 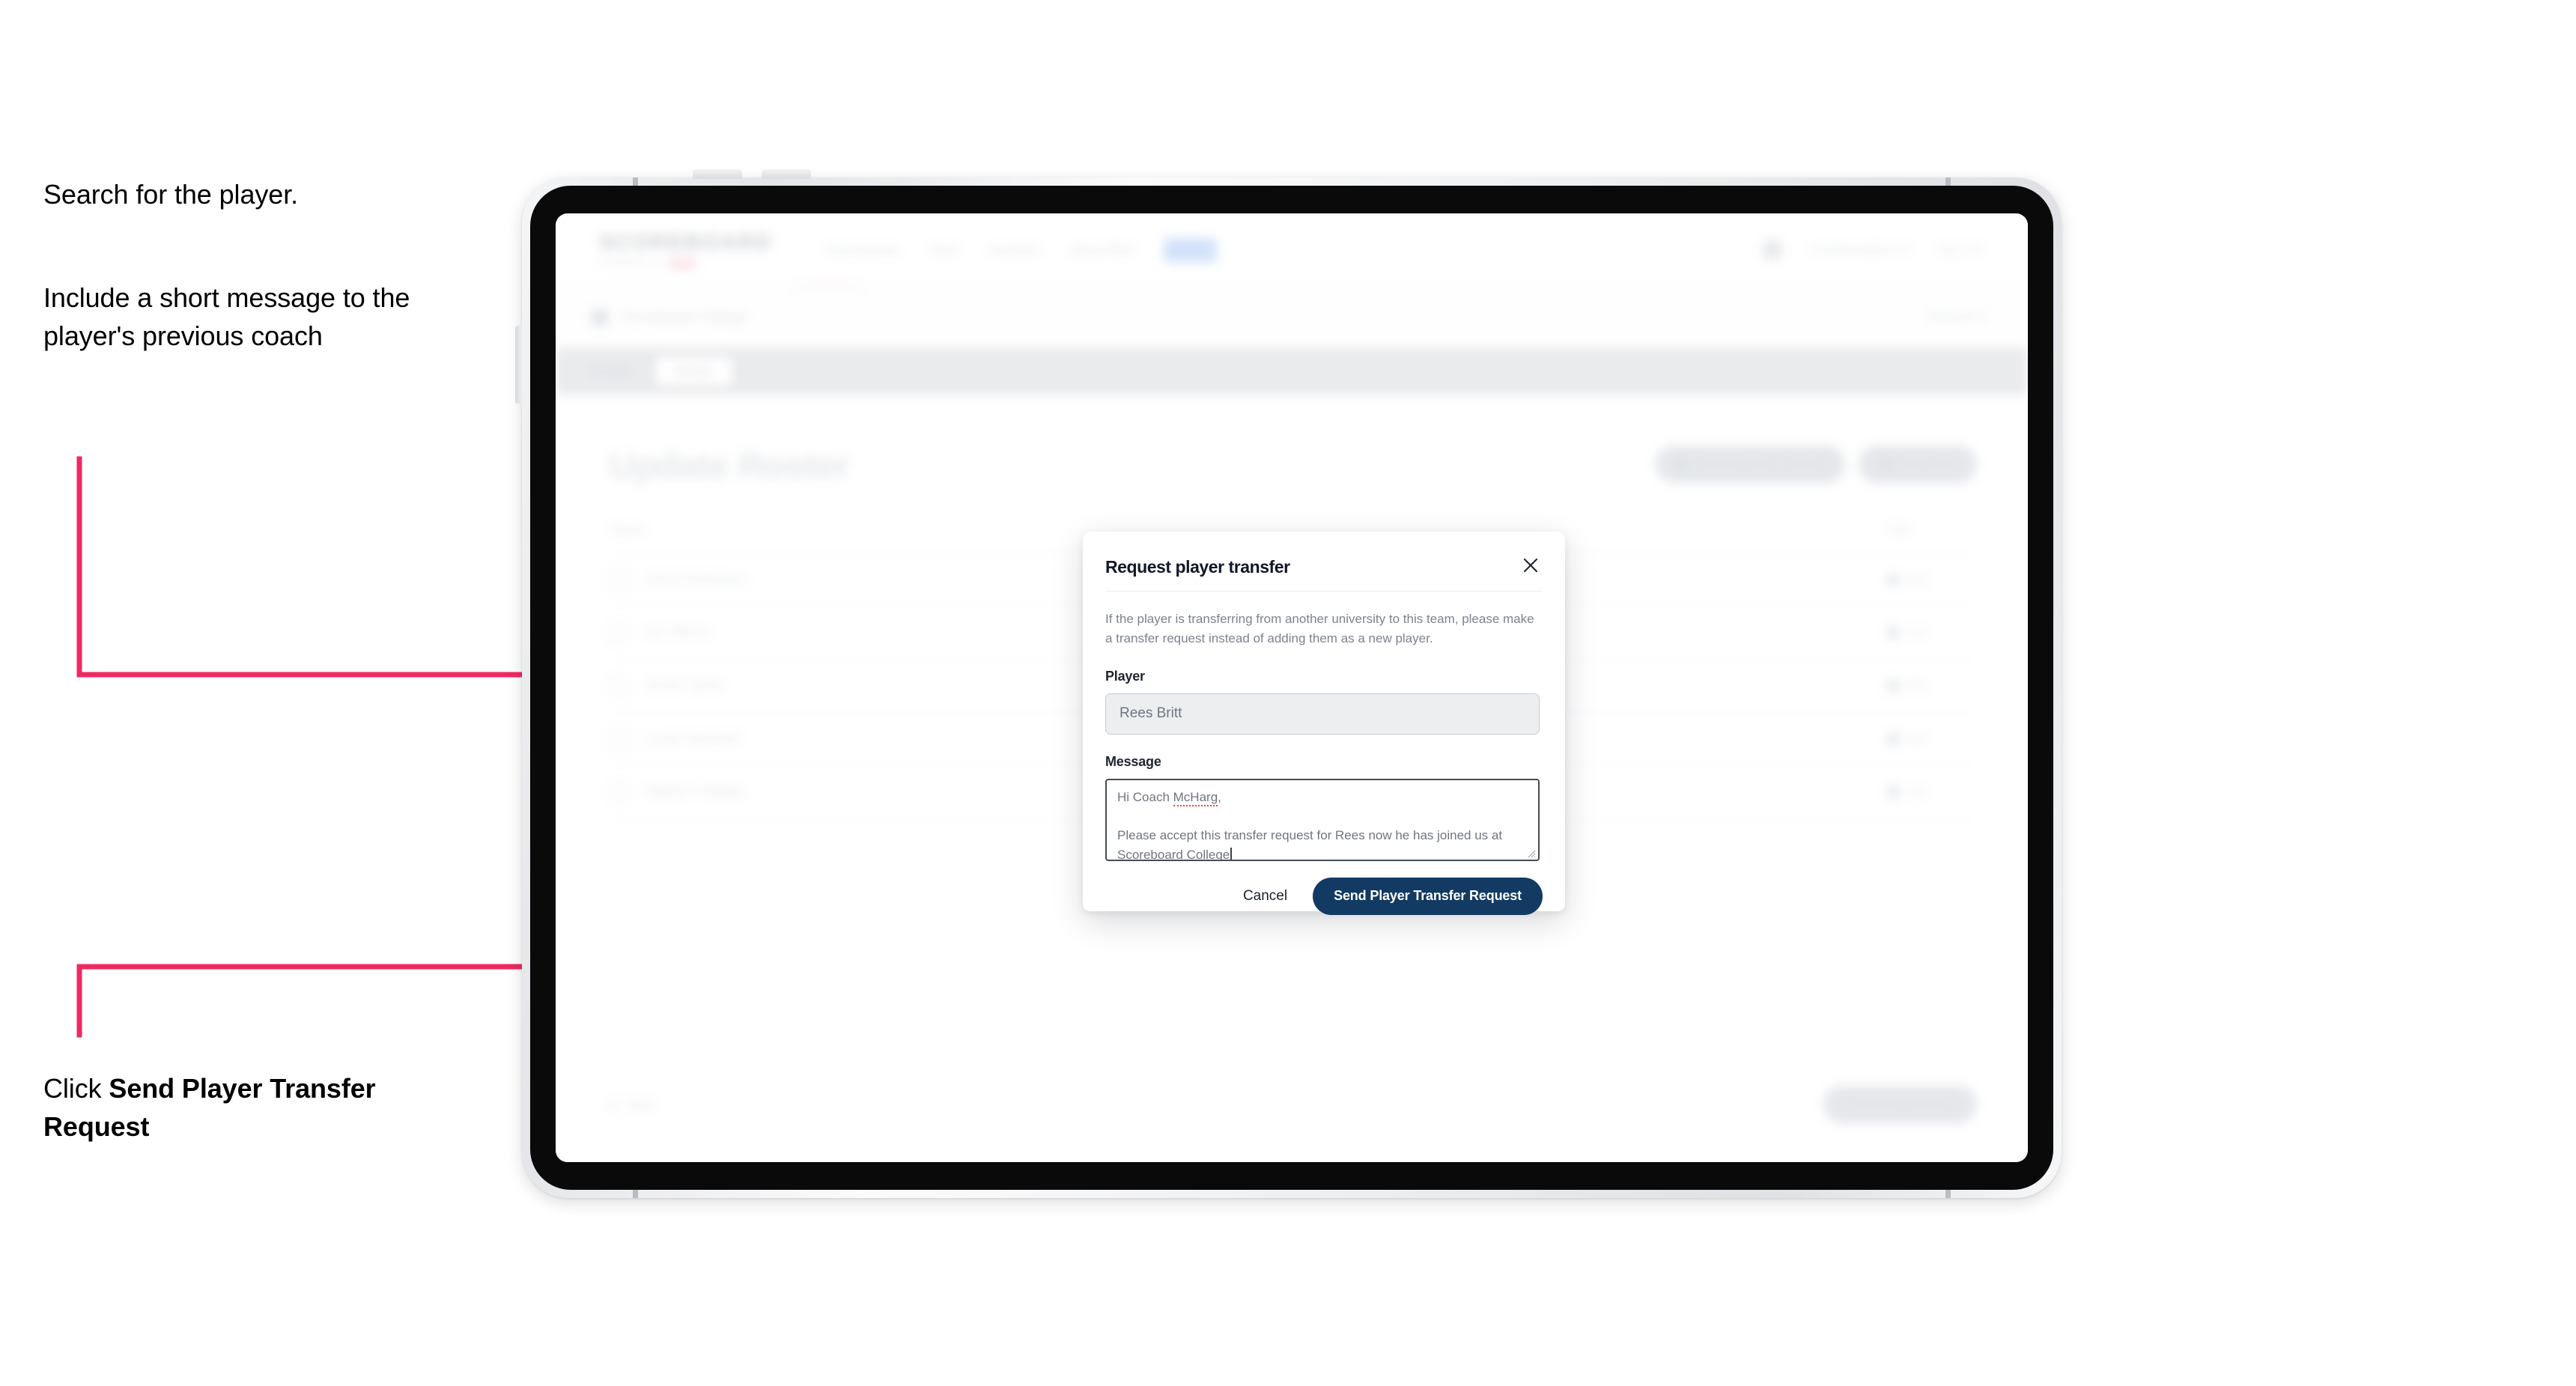 What do you see at coordinates (1428, 896) in the screenshot?
I see `send-player-transfer-request-button: Send Player Transfer Request` at bounding box center [1428, 896].